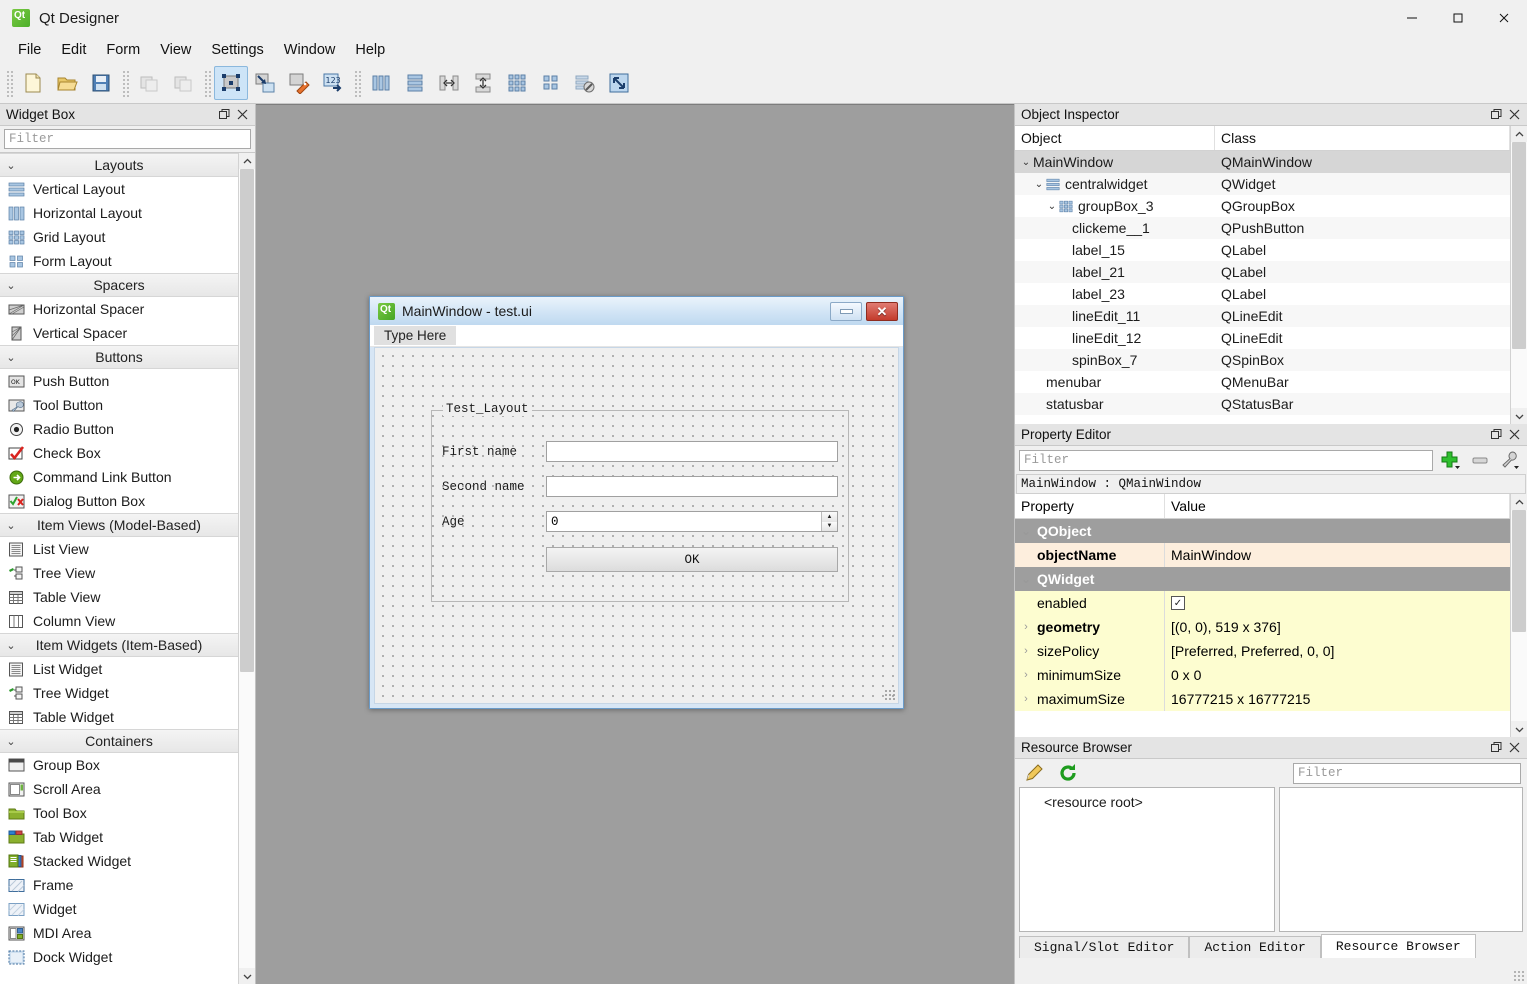 This screenshot has width=1527, height=984. I want to click on adjust-size-icon, so click(619, 83).